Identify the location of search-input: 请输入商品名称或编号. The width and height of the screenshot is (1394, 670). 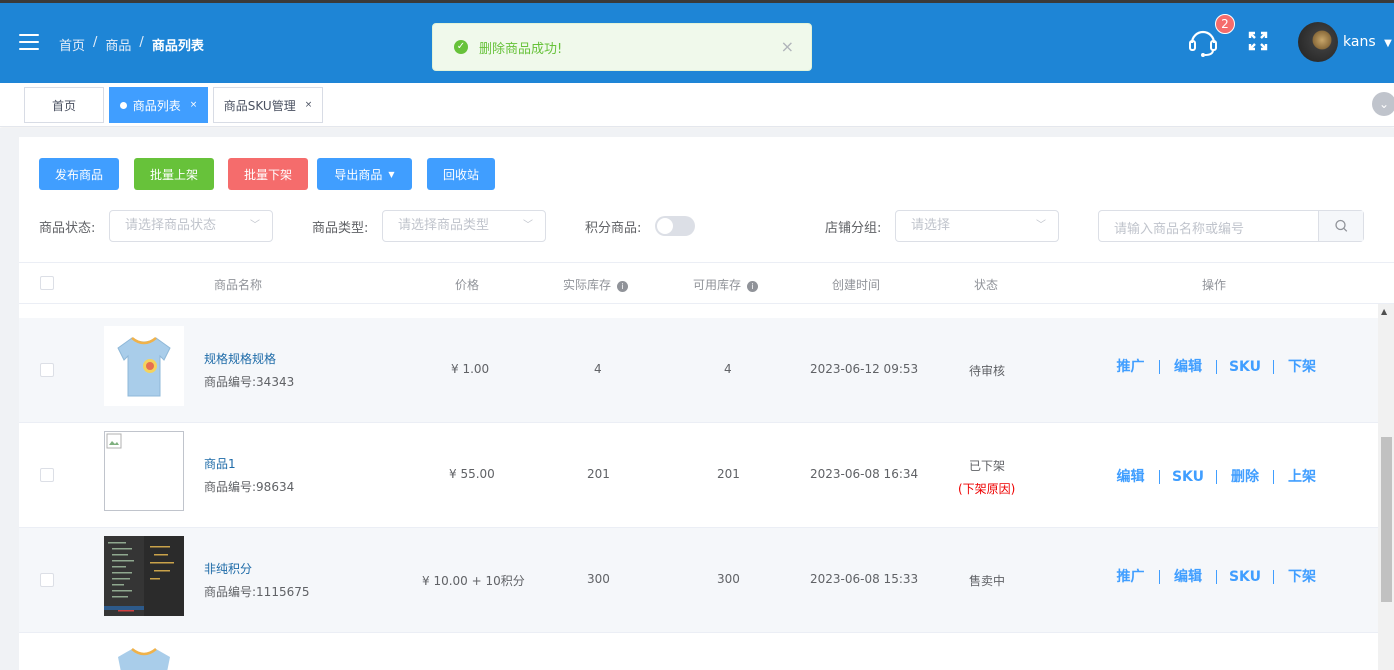
(1179, 227).